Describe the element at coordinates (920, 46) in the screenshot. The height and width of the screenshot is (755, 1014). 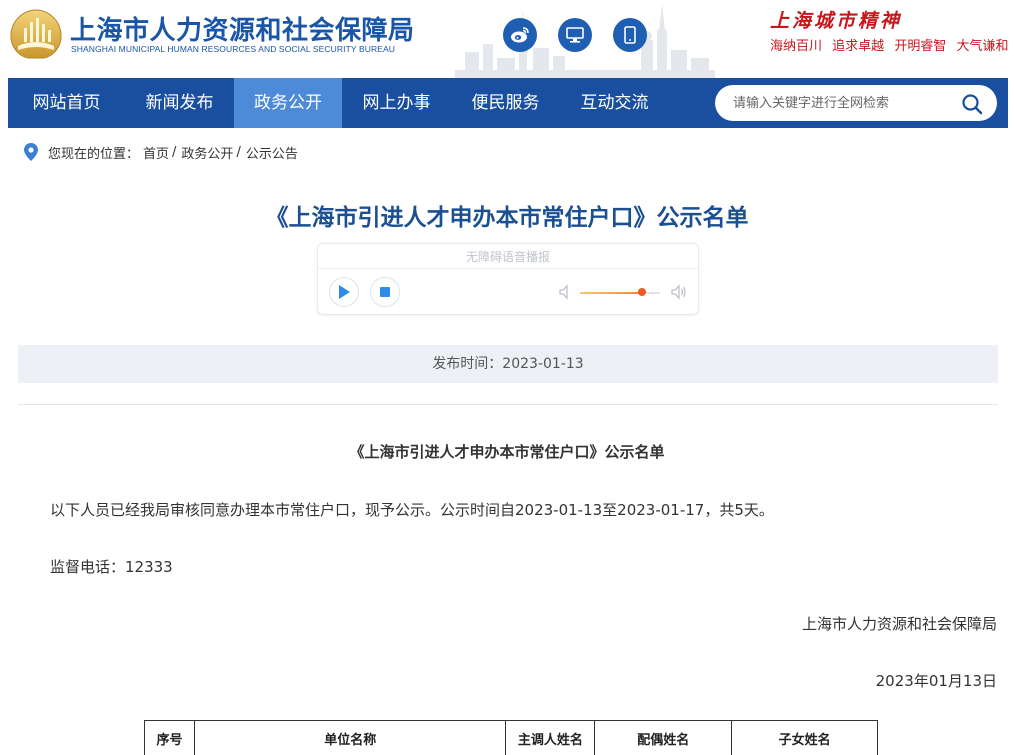
I see `city-spirit-word: 开明睿智` at that location.